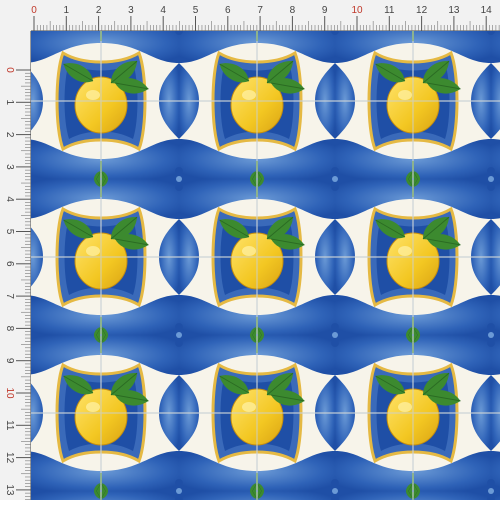  Describe the element at coordinates (9, 458) in the screenshot. I see `ruler-left-label: 12` at that location.